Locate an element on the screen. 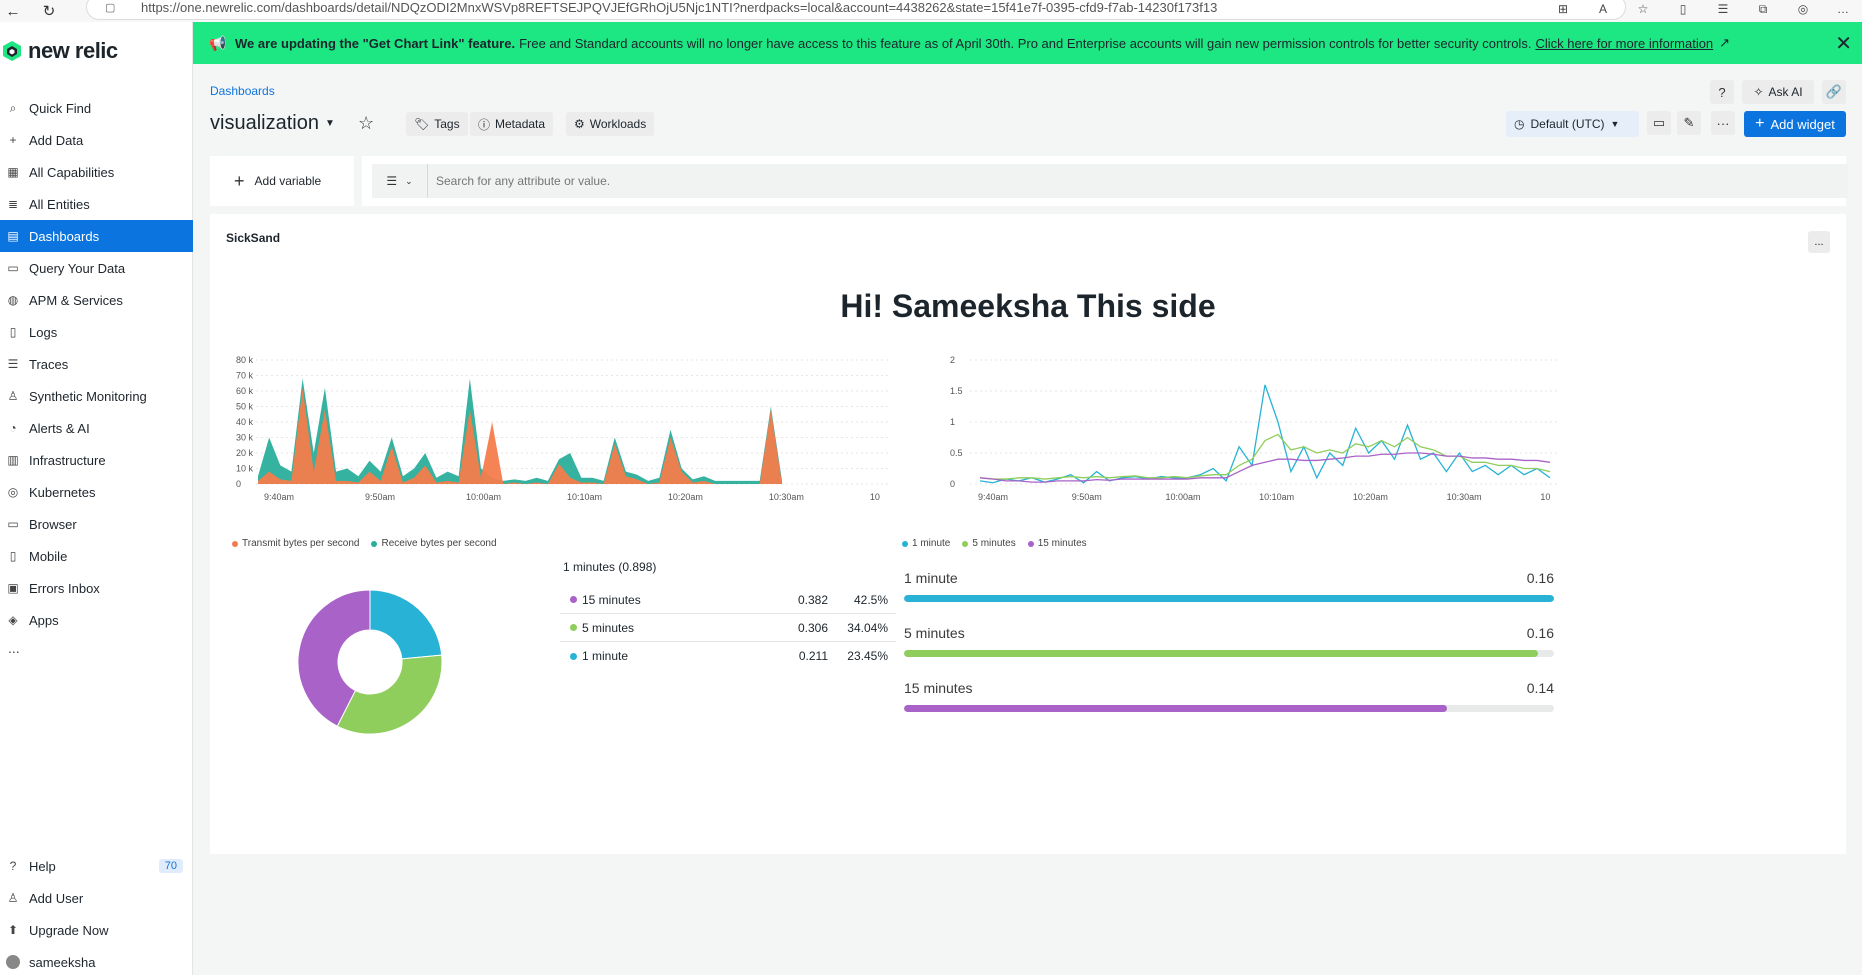 This screenshot has width=1862, height=975. split-screen-icon: ▯ is located at coordinates (1683, 9).